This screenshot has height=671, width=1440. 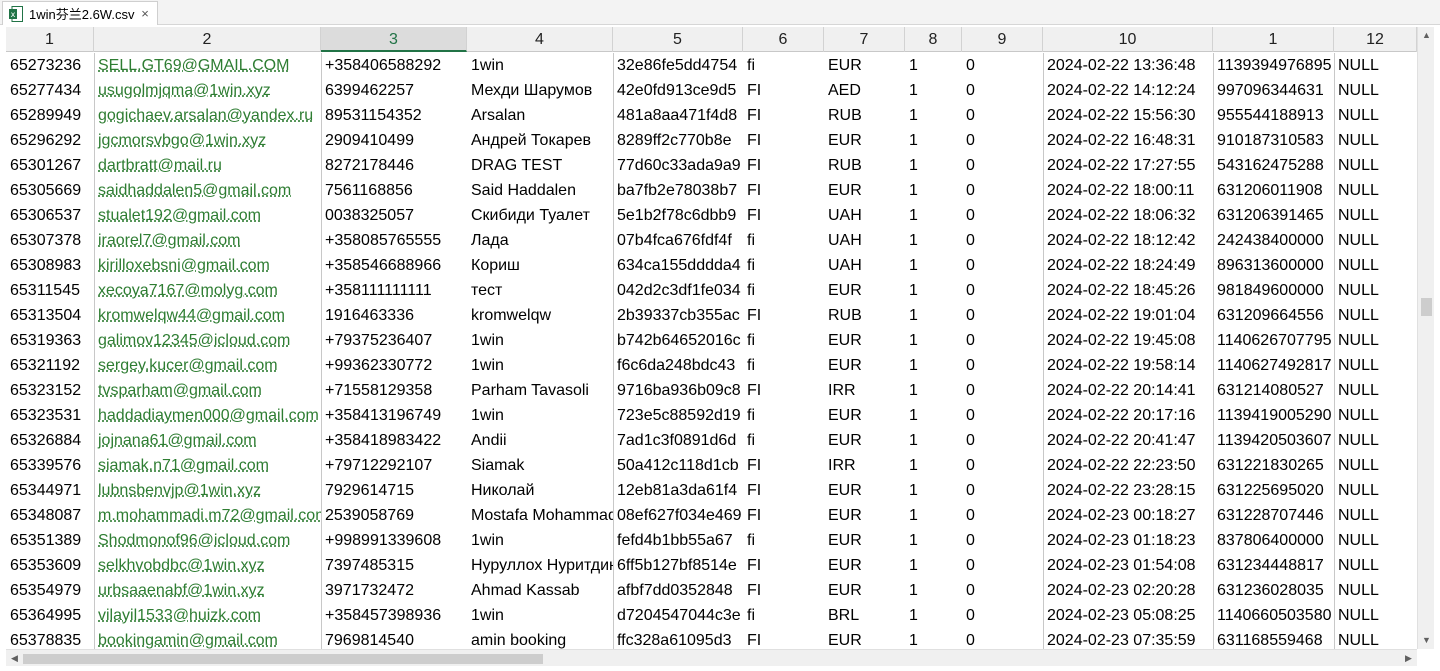 What do you see at coordinates (51, 490) in the screenshot?
I see `table-cell: 65344971` at bounding box center [51, 490].